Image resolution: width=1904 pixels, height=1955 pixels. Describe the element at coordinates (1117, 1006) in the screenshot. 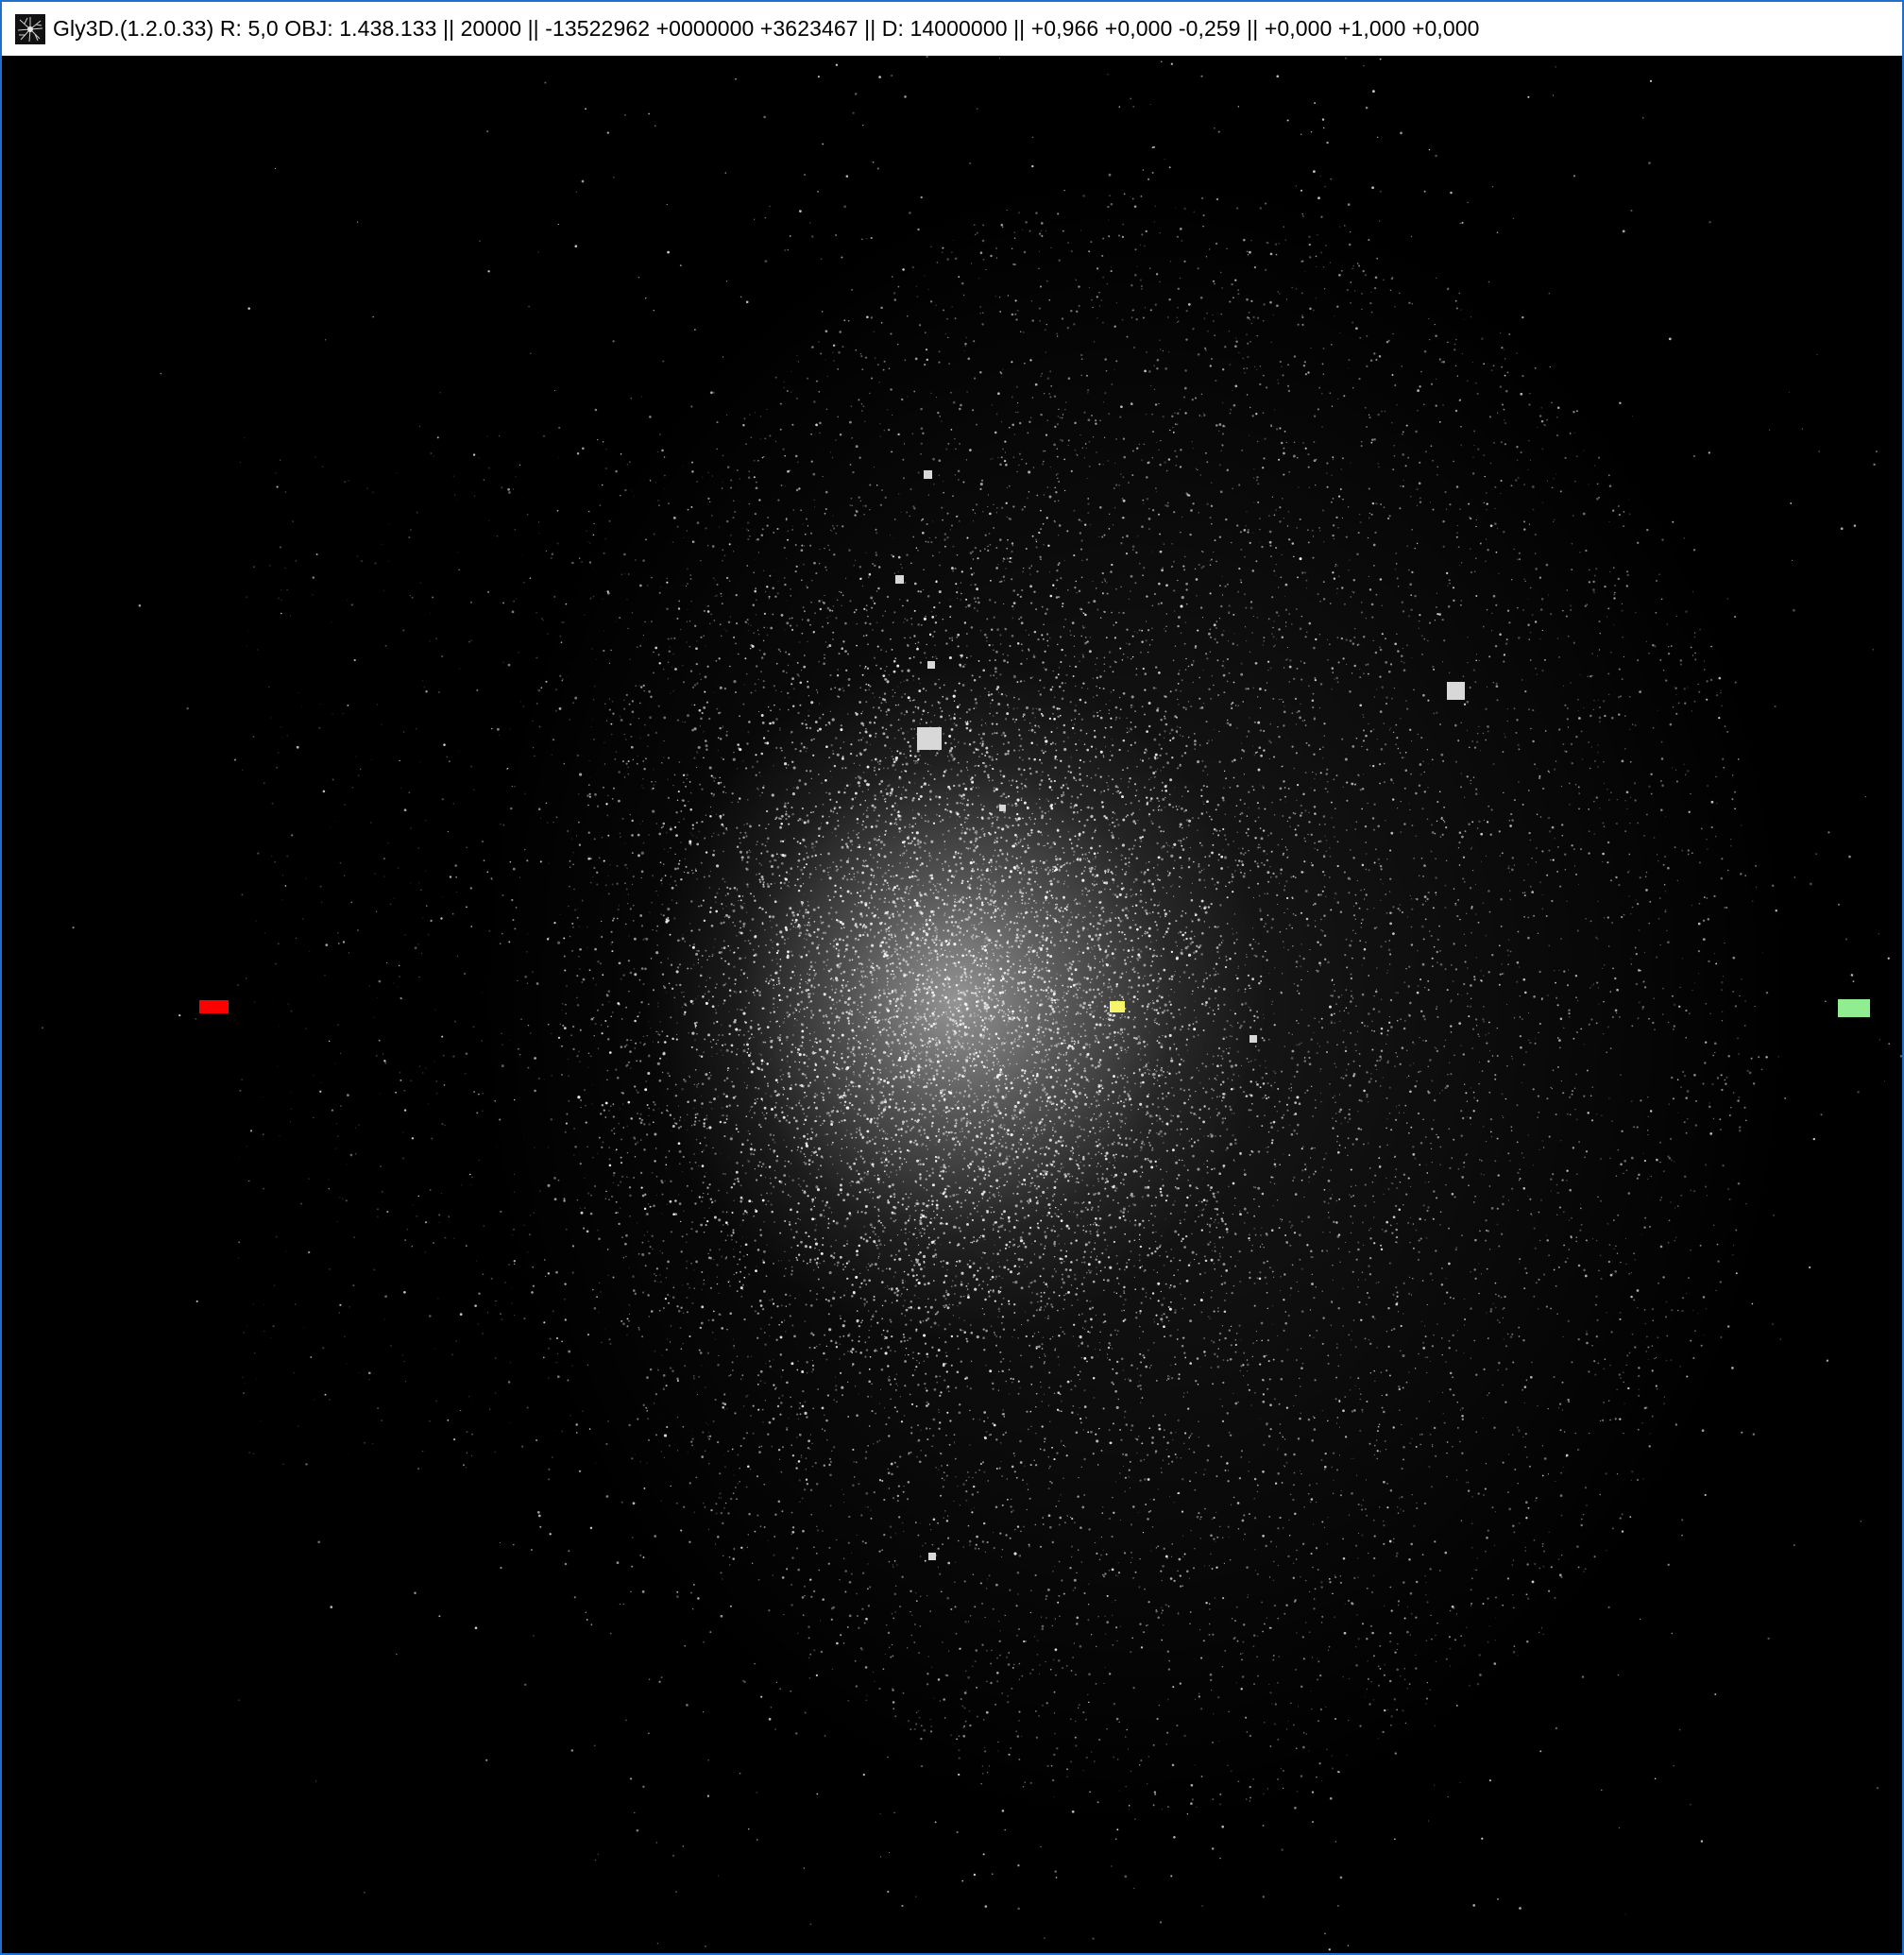

I see `axis-marker-yellow` at that location.